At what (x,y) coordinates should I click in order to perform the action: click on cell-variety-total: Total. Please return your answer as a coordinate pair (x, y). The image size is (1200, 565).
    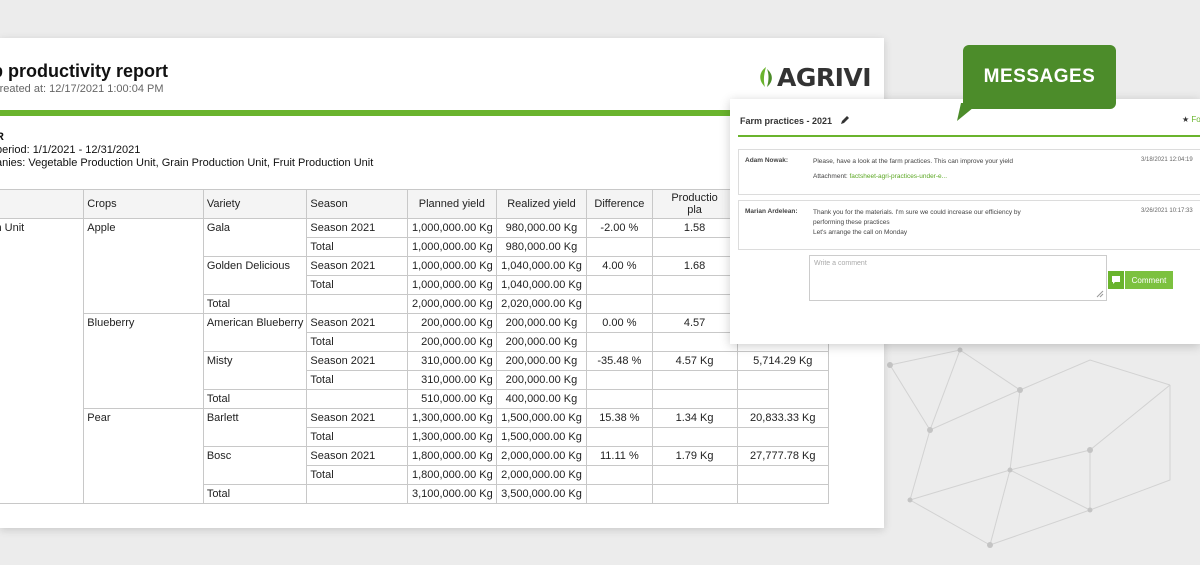
    Looking at the image, I should click on (255, 494).